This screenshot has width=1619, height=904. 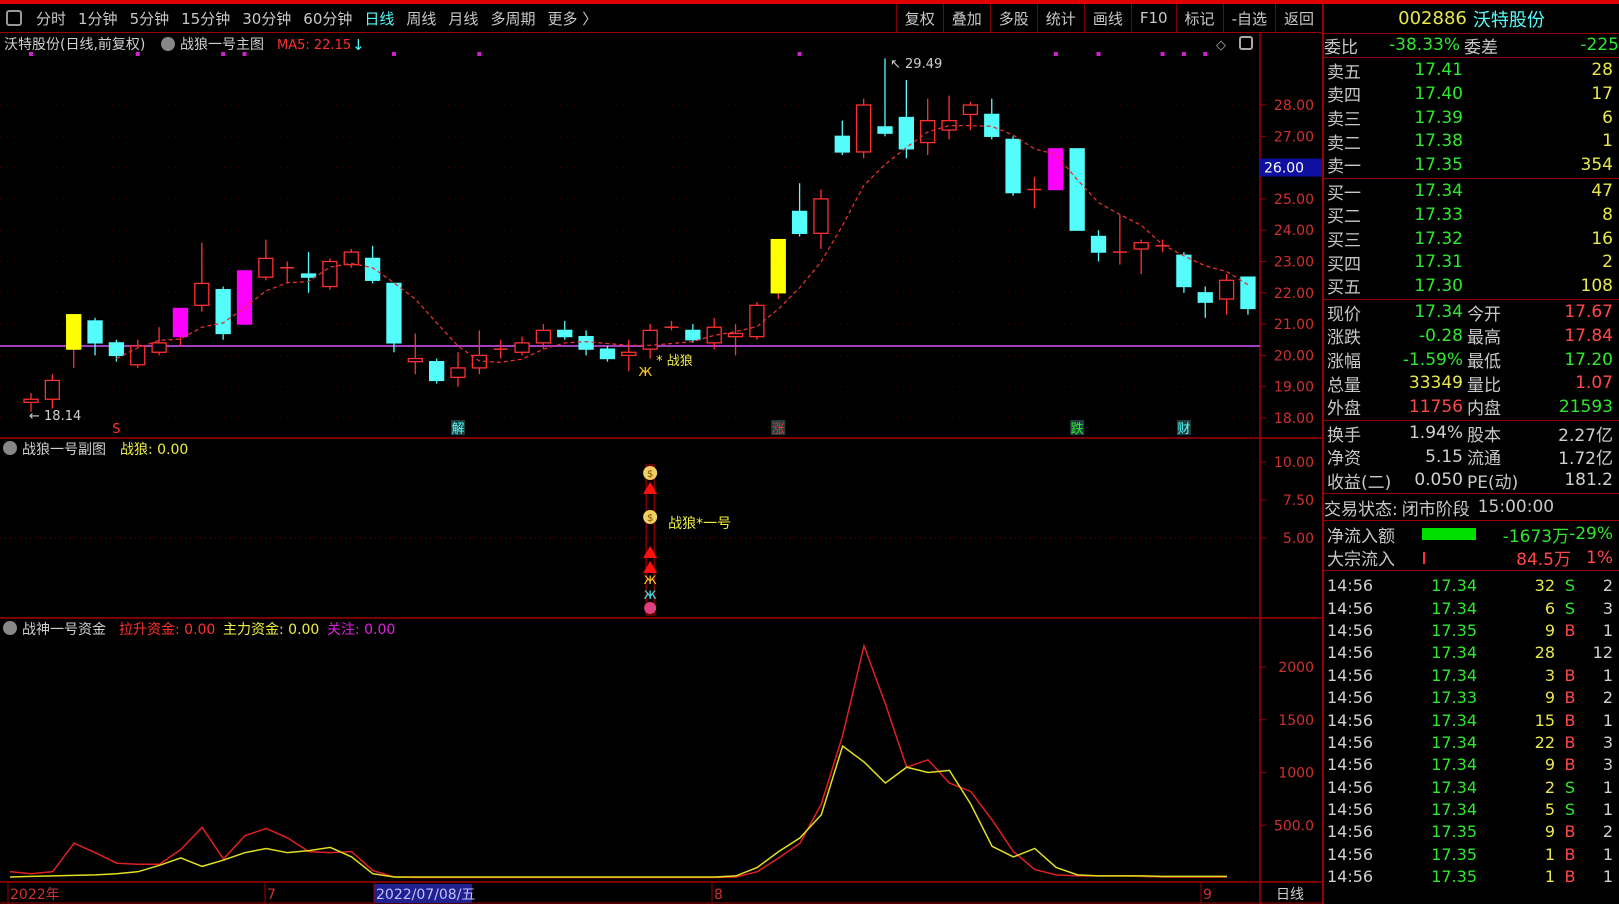 What do you see at coordinates (1153, 18) in the screenshot?
I see `toolbar-action-button: F10` at bounding box center [1153, 18].